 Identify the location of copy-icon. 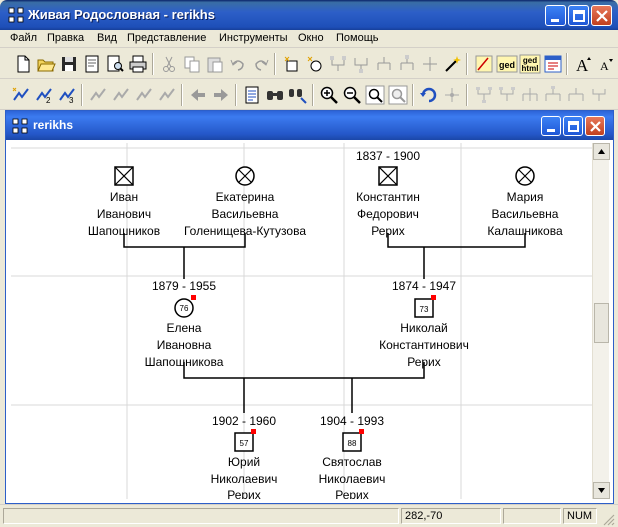
(192, 64).